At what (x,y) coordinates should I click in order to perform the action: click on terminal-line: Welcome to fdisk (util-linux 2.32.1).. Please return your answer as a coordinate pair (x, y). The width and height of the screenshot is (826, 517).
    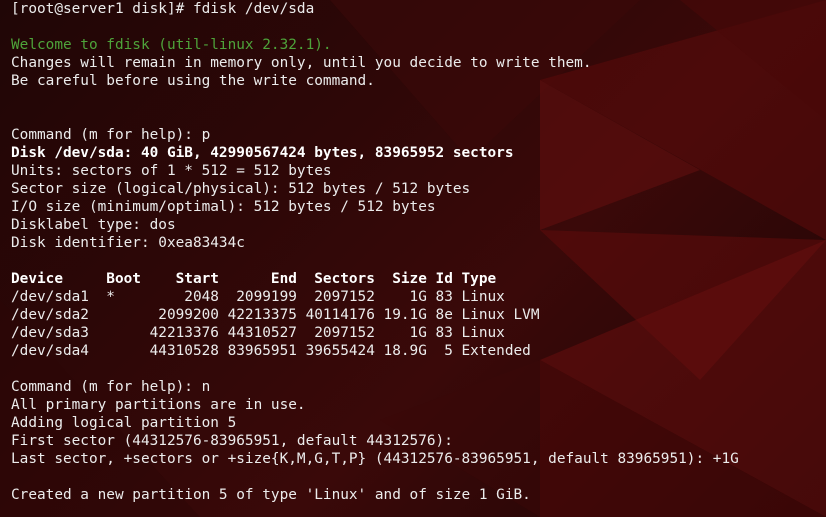
    Looking at the image, I should click on (171, 45).